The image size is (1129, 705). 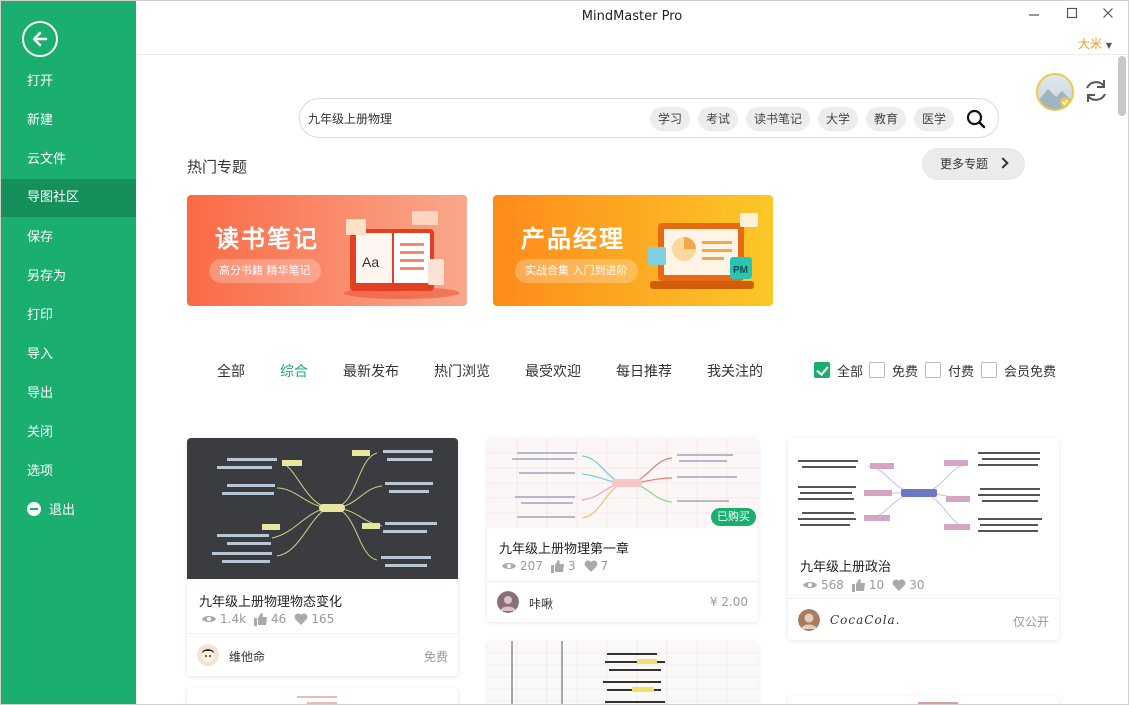 What do you see at coordinates (649, 118) in the screenshot?
I see `search-bar: 九年级上册物理 学习 考试 读书笔记 大学 教育 医学` at bounding box center [649, 118].